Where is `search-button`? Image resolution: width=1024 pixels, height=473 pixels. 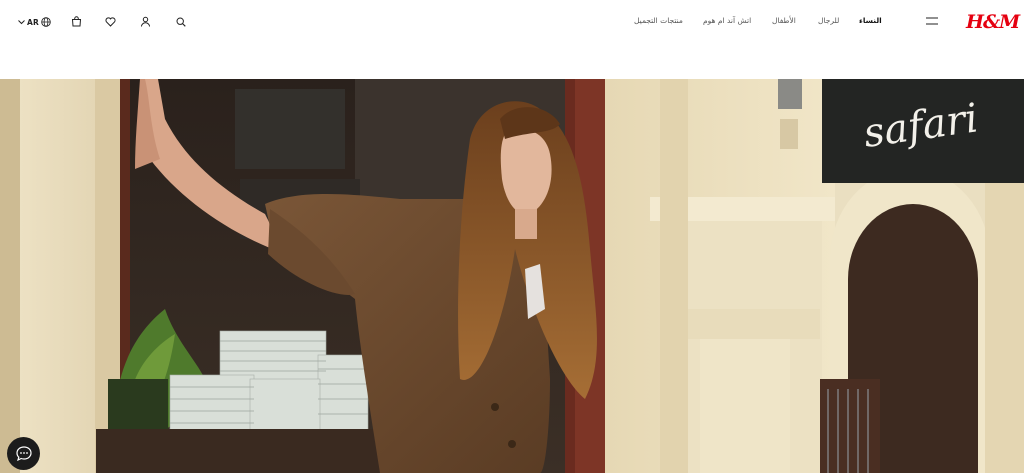 search-button is located at coordinates (180, 21).